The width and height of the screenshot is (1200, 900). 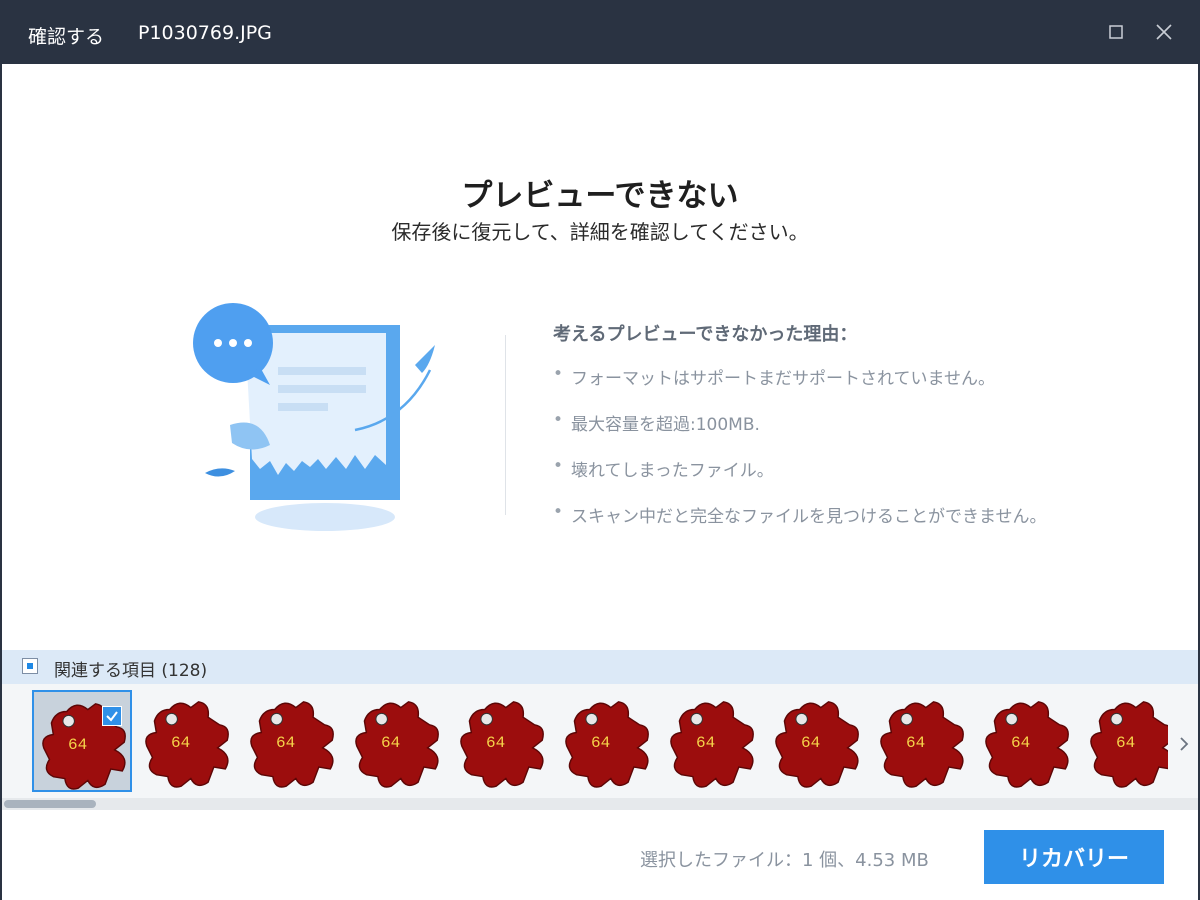 What do you see at coordinates (600, 196) in the screenshot?
I see `preview-heading: プレビューできない` at bounding box center [600, 196].